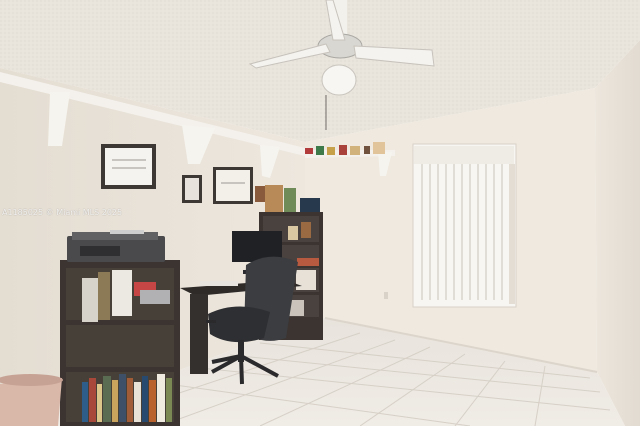 The width and height of the screenshot is (640, 426). Describe the element at coordinates (464, 225) in the screenshot. I see `window-blinds-icon` at that location.